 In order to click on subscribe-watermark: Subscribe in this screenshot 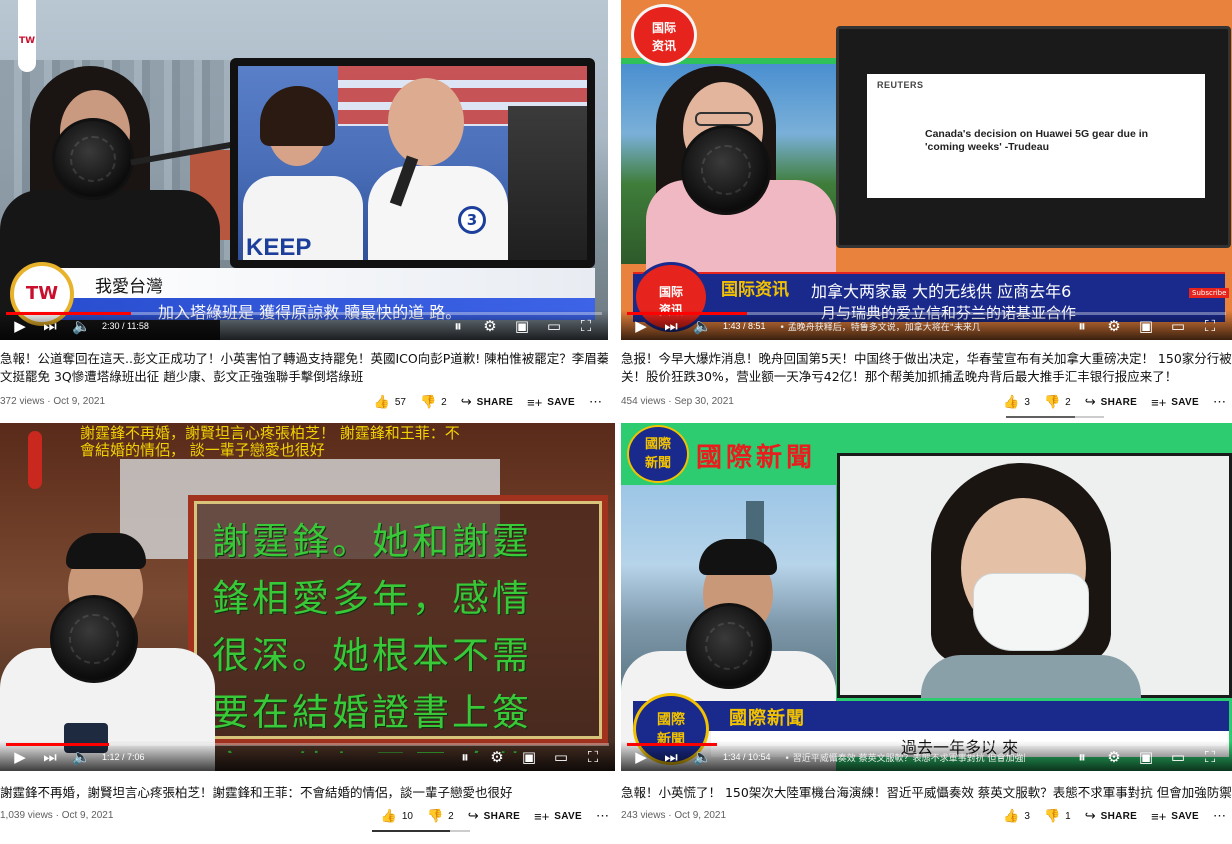, I will do `click(1209, 293)`.